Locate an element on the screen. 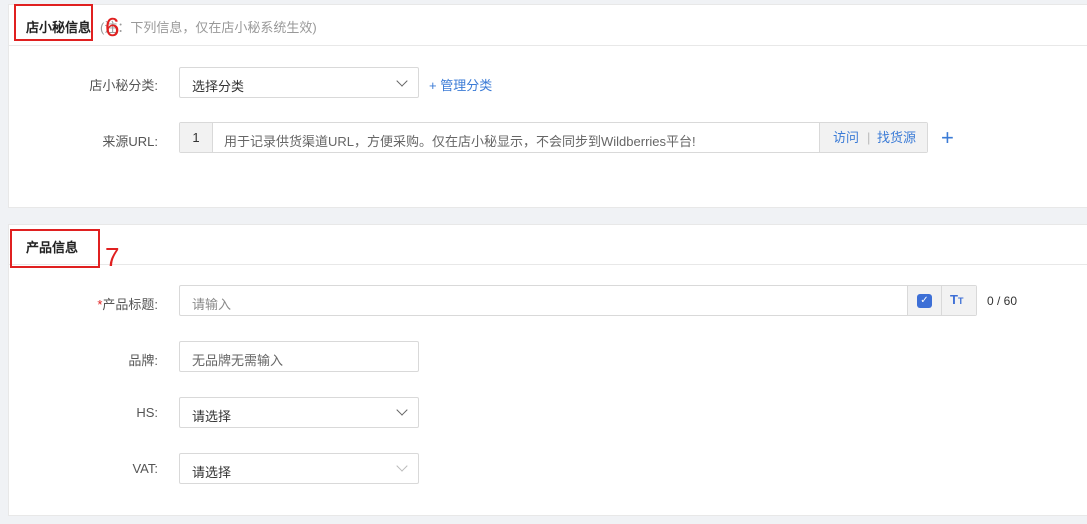 The height and width of the screenshot is (524, 1087). visit-link: 访问 is located at coordinates (846, 137).